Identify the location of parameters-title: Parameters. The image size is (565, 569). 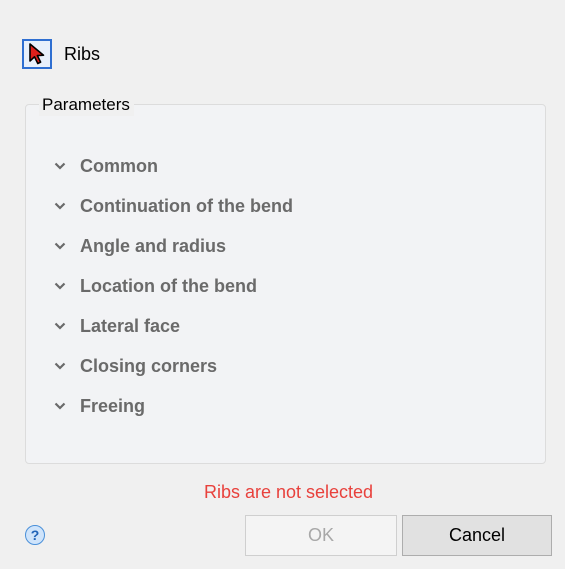
(86, 105).